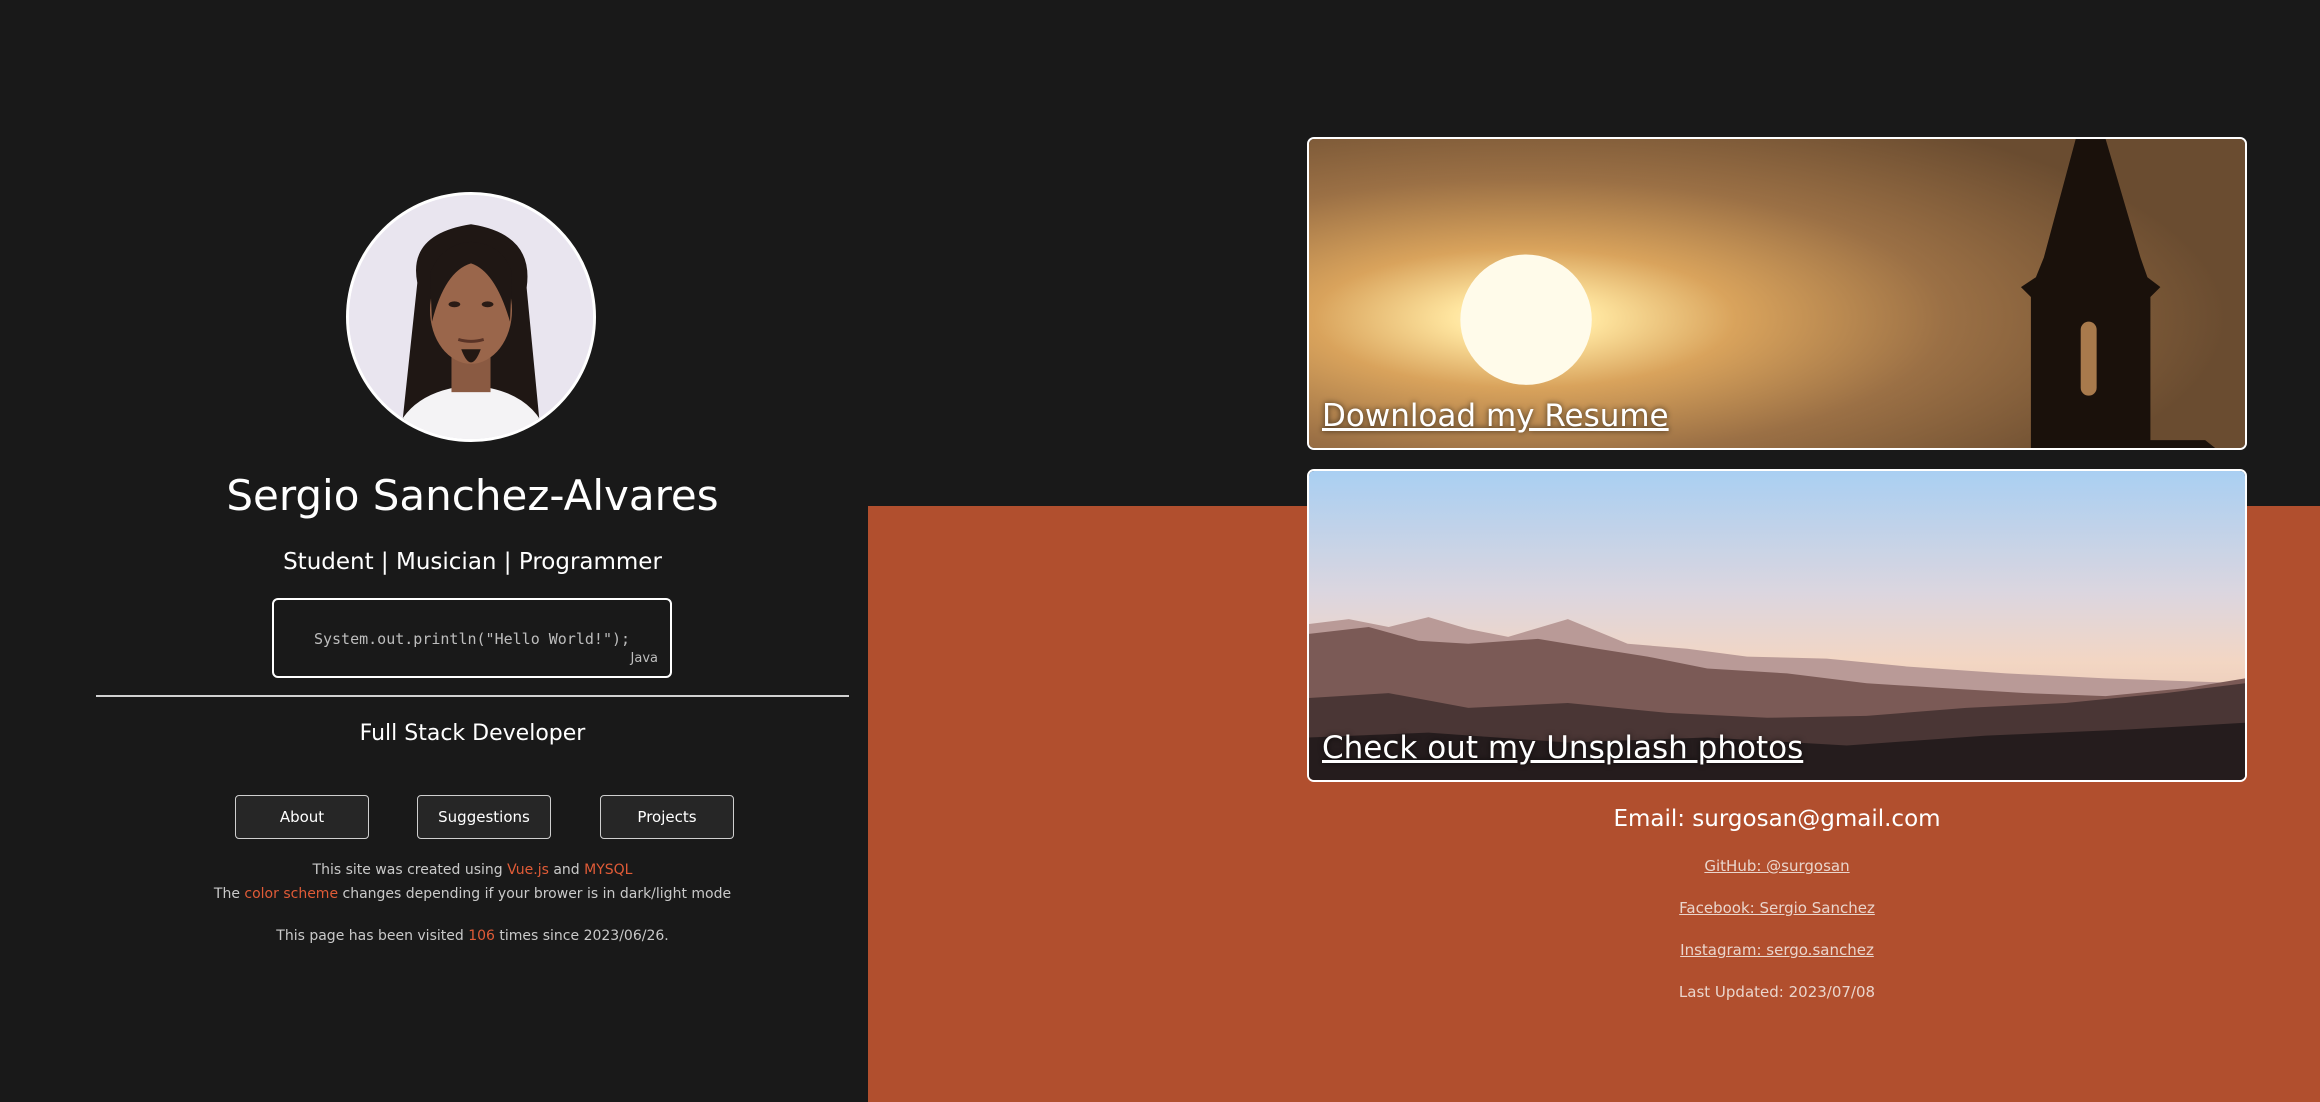  What do you see at coordinates (566, 870) in the screenshot?
I see `tech-note-and: and` at bounding box center [566, 870].